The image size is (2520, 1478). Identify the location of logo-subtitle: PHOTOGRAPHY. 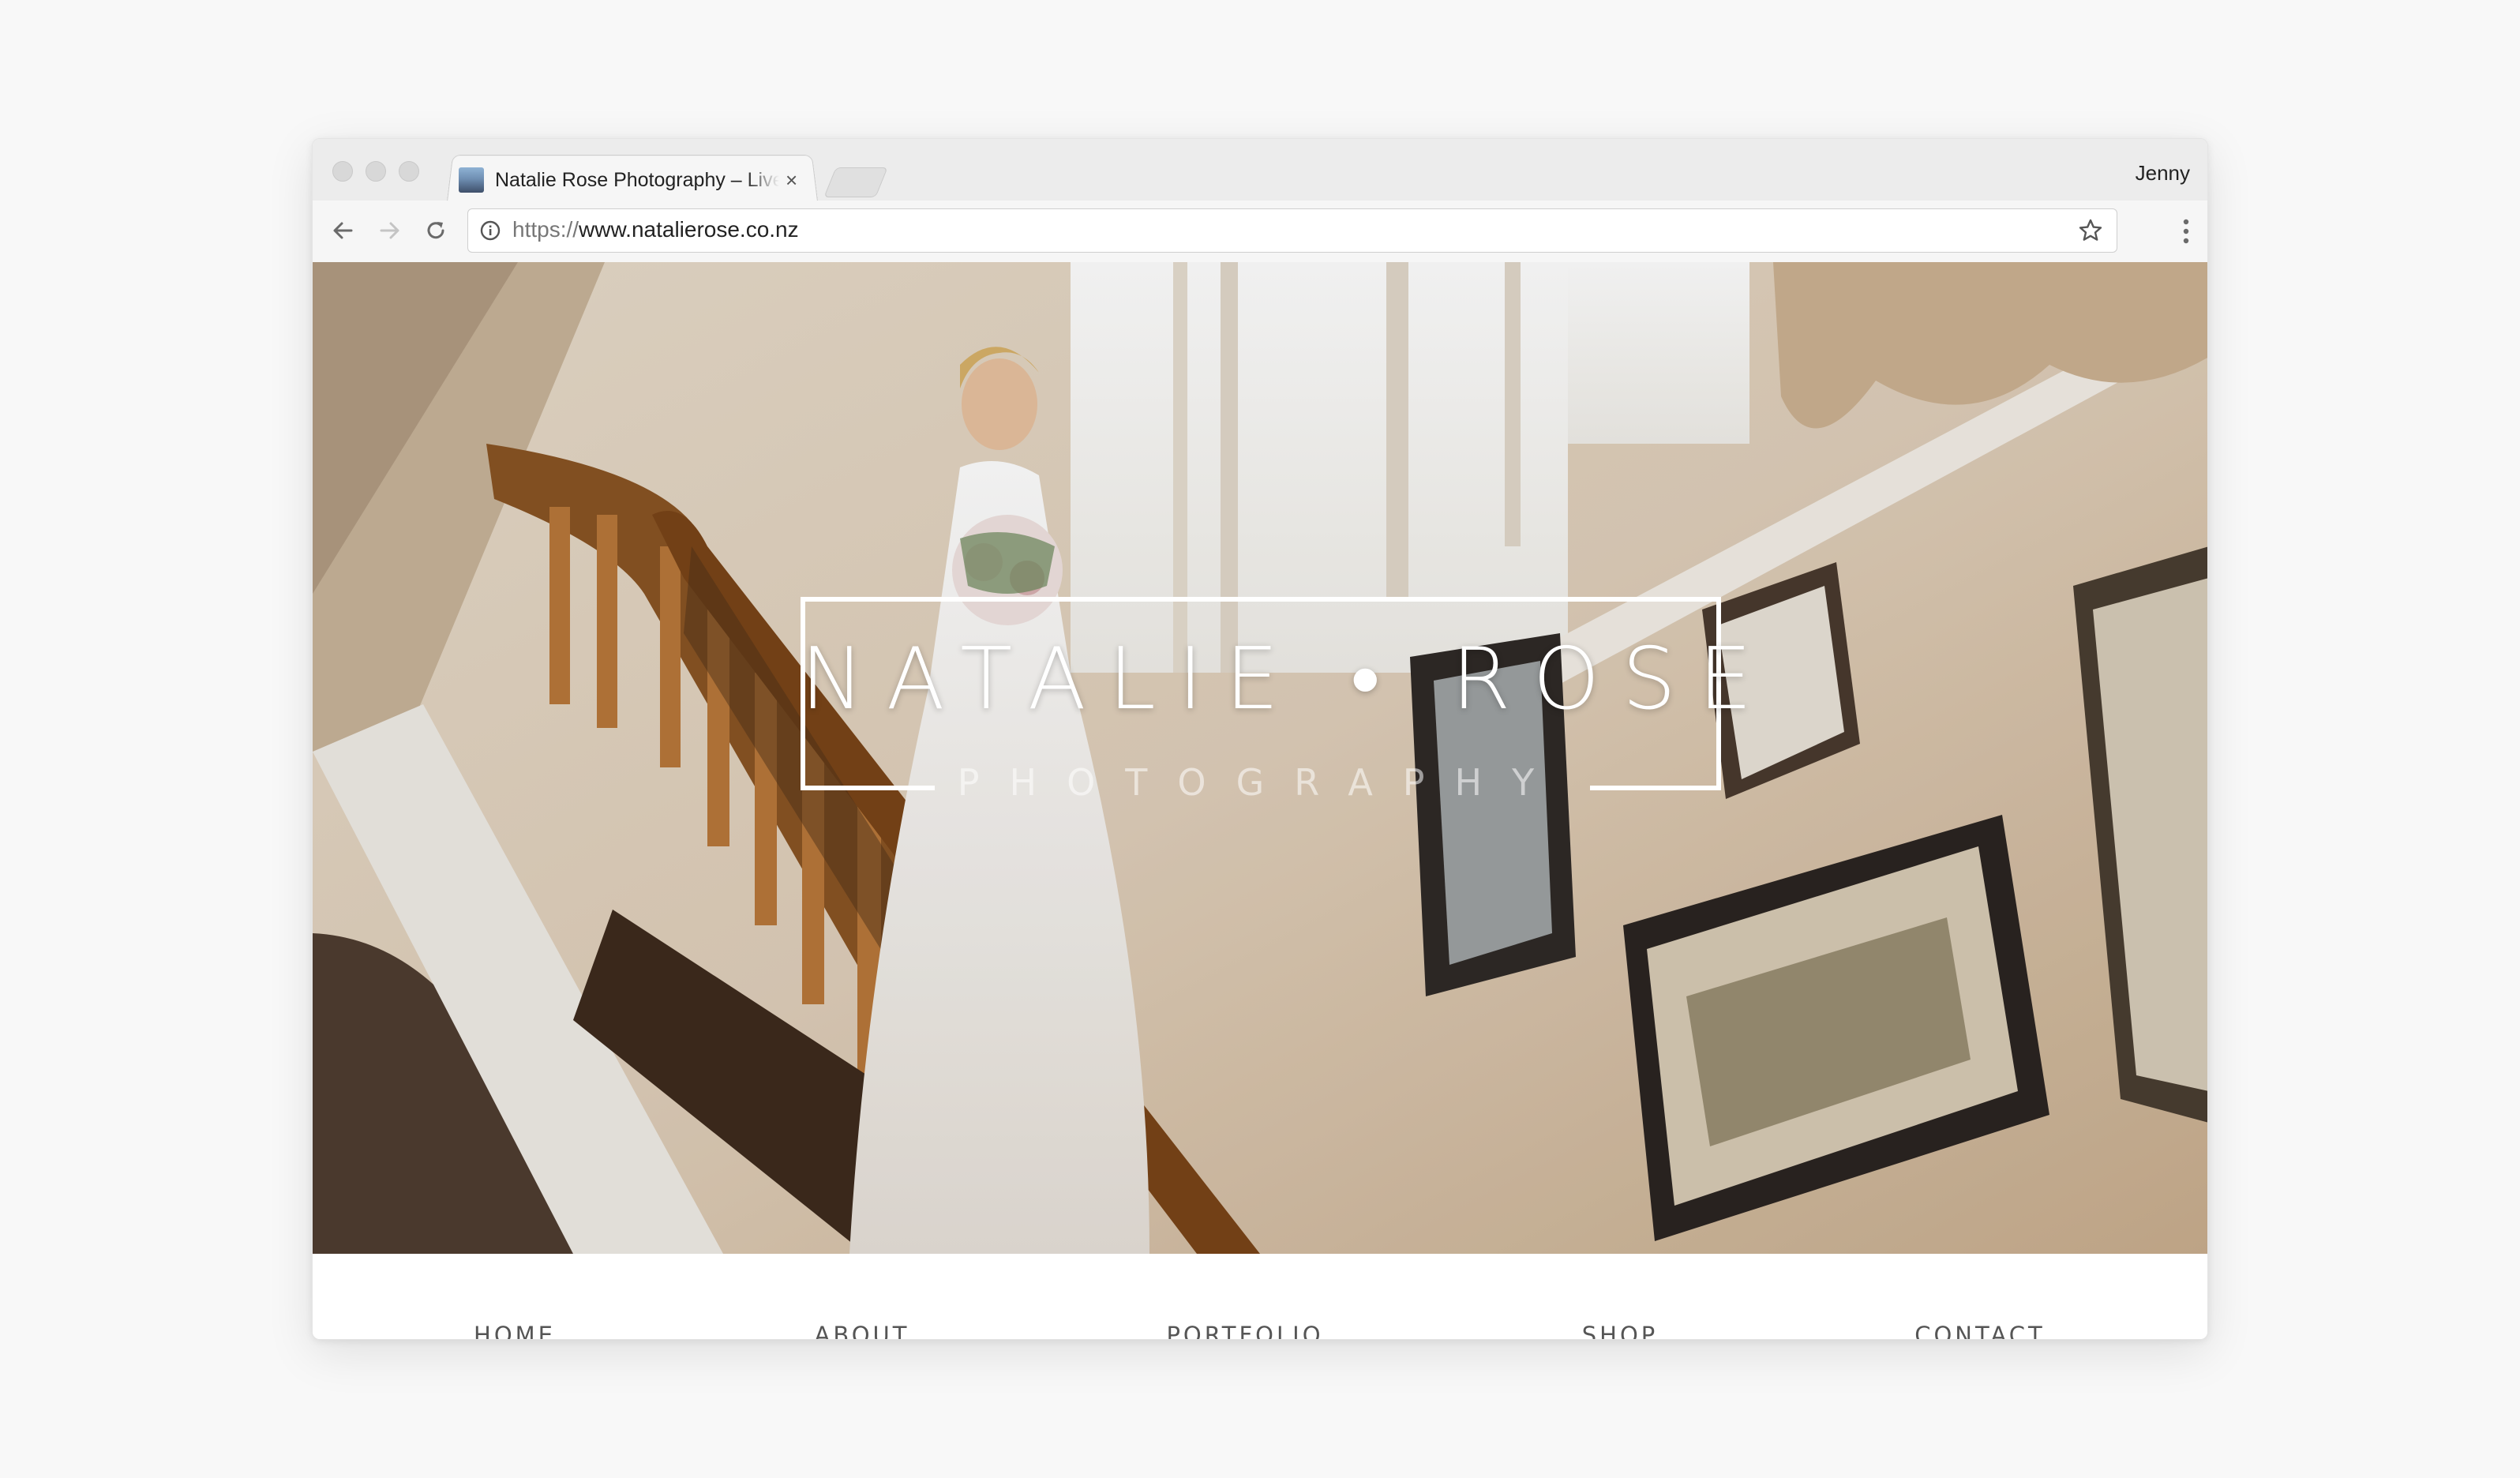
(1261, 782).